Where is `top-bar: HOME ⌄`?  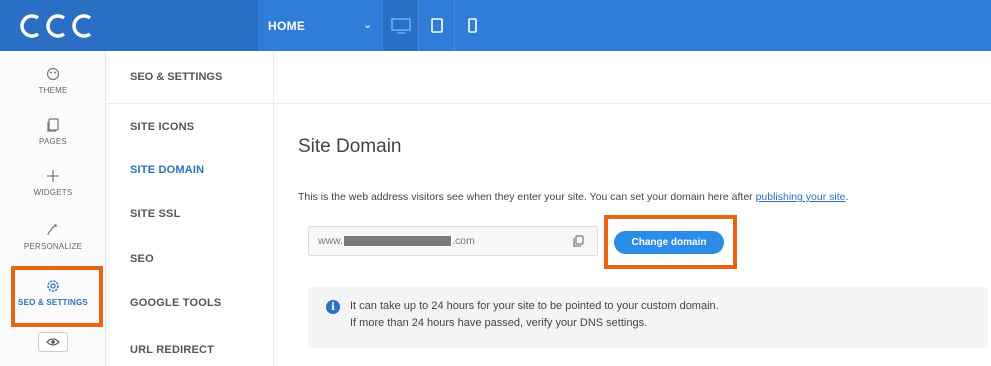
top-bar: HOME ⌄ is located at coordinates (495, 25).